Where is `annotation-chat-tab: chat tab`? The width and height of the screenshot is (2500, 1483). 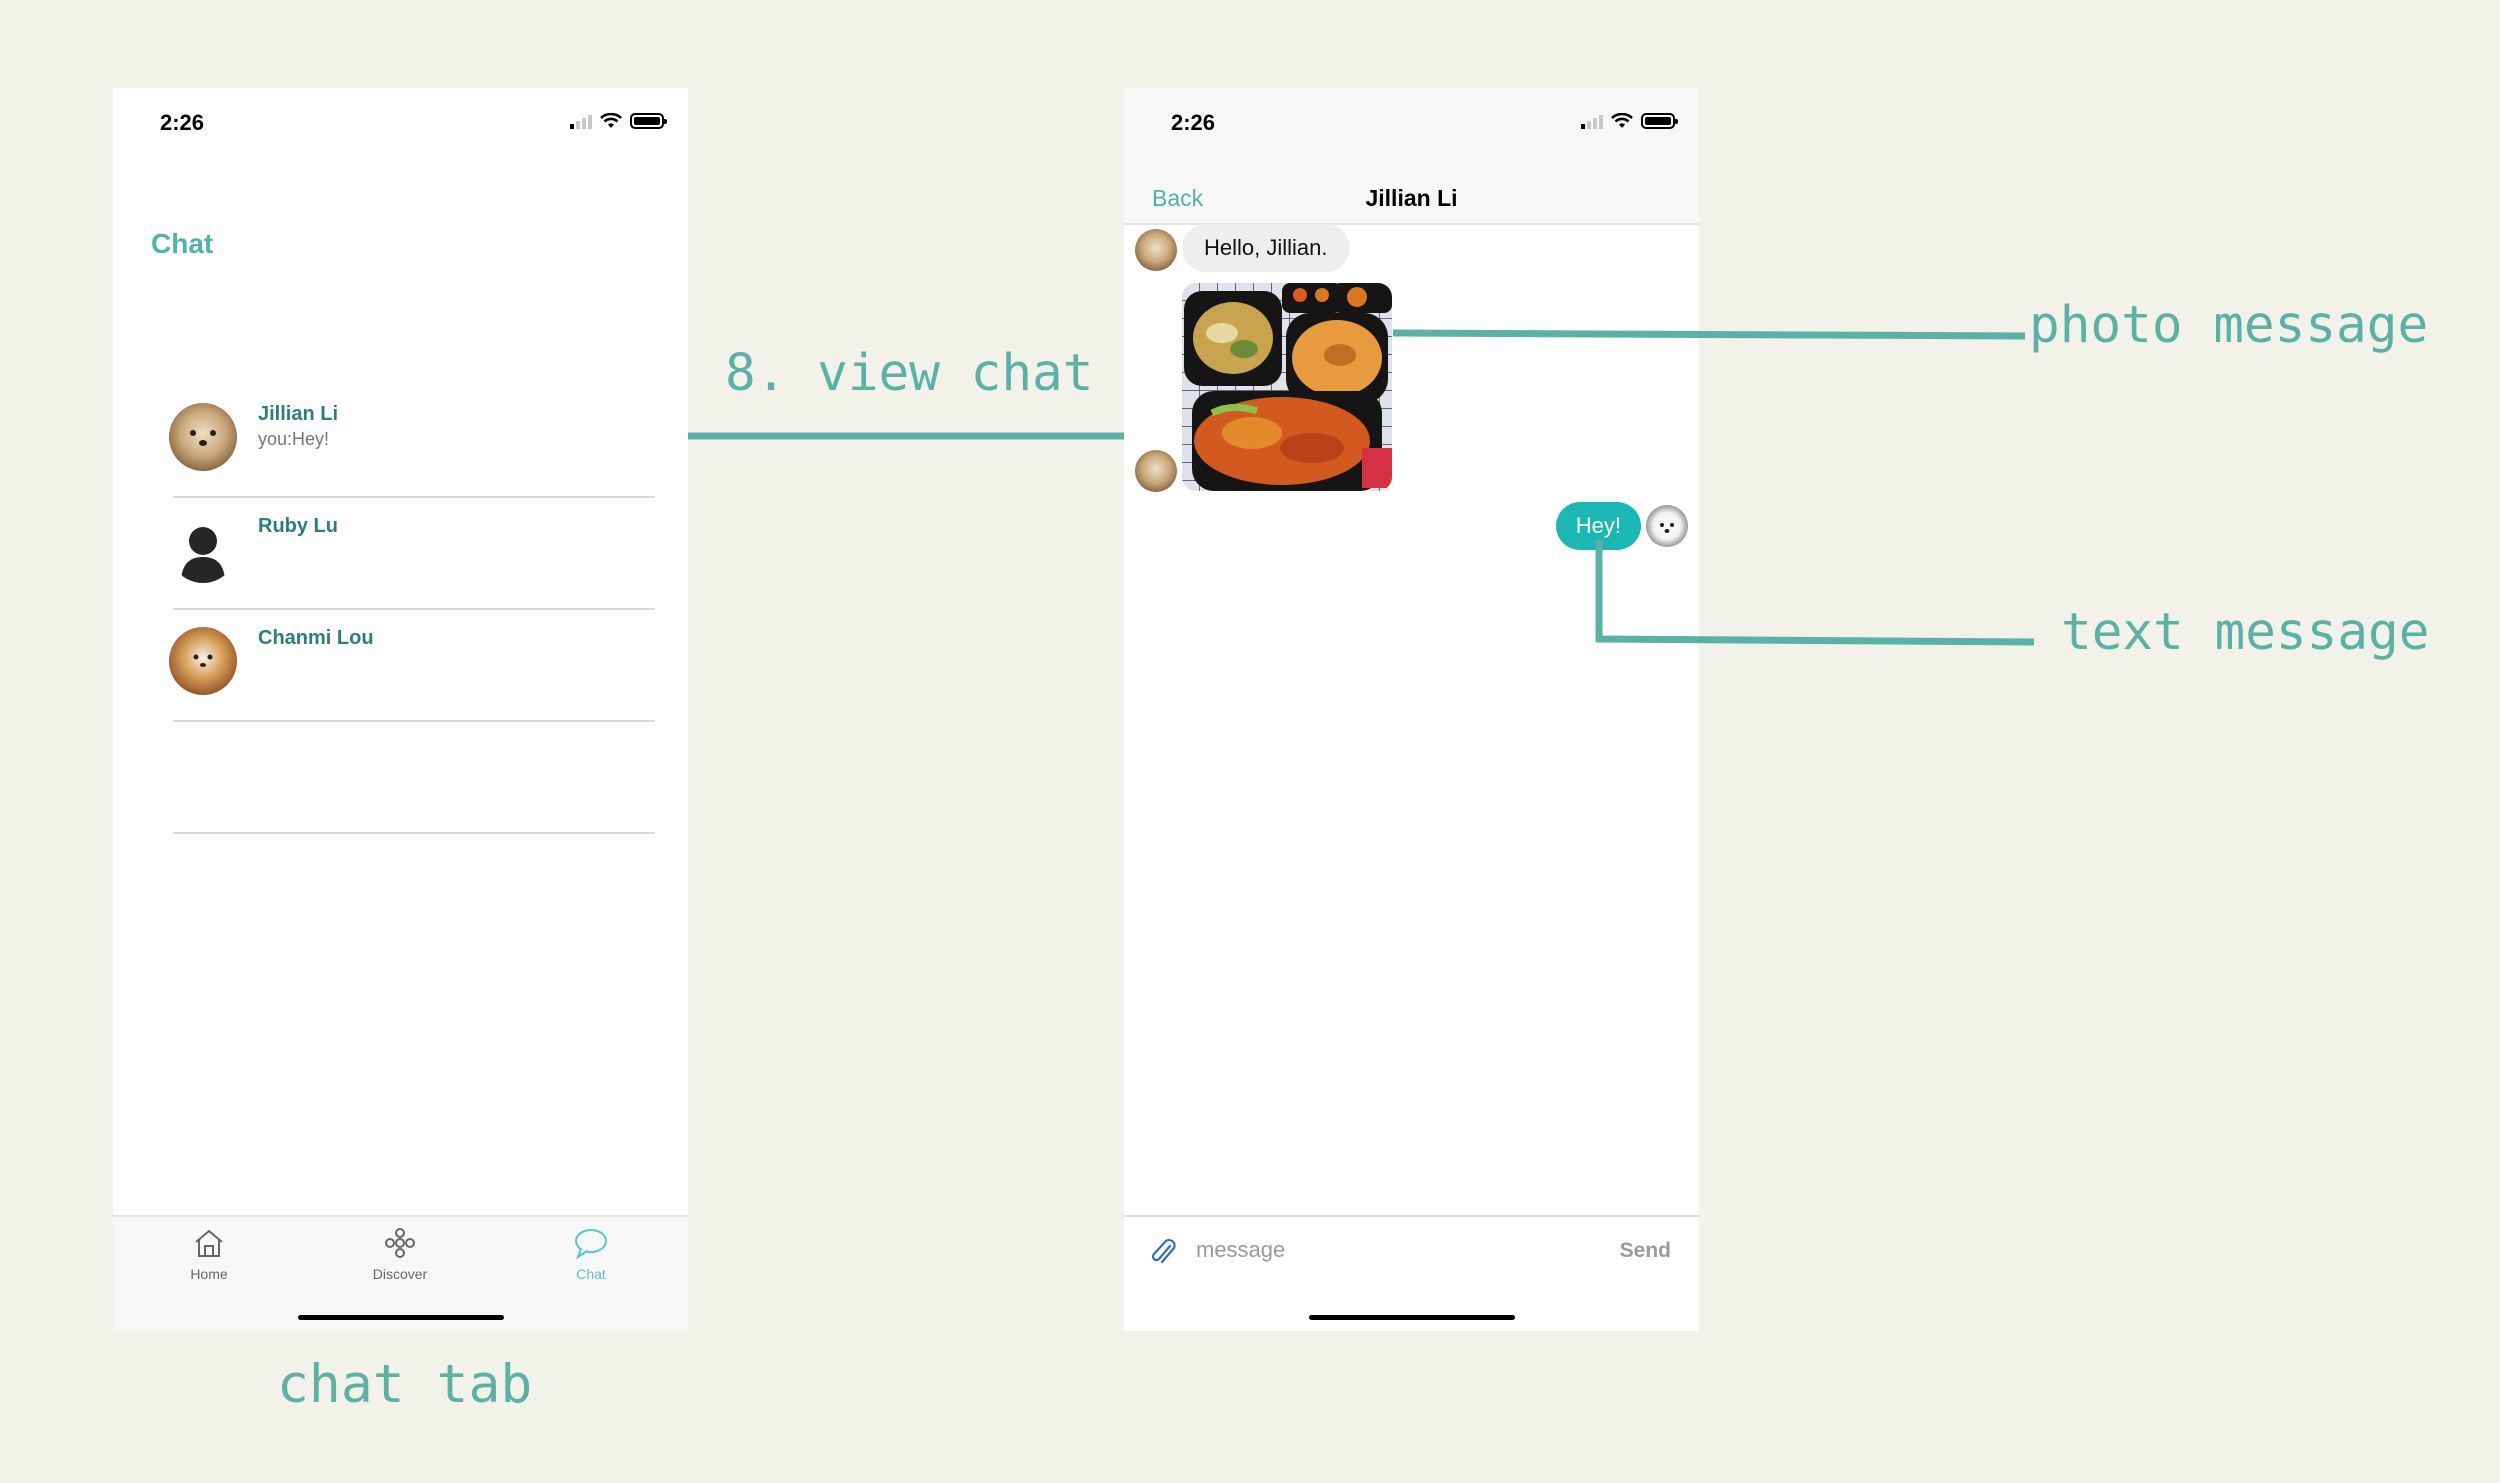 annotation-chat-tab: chat tab is located at coordinates (405, 1384).